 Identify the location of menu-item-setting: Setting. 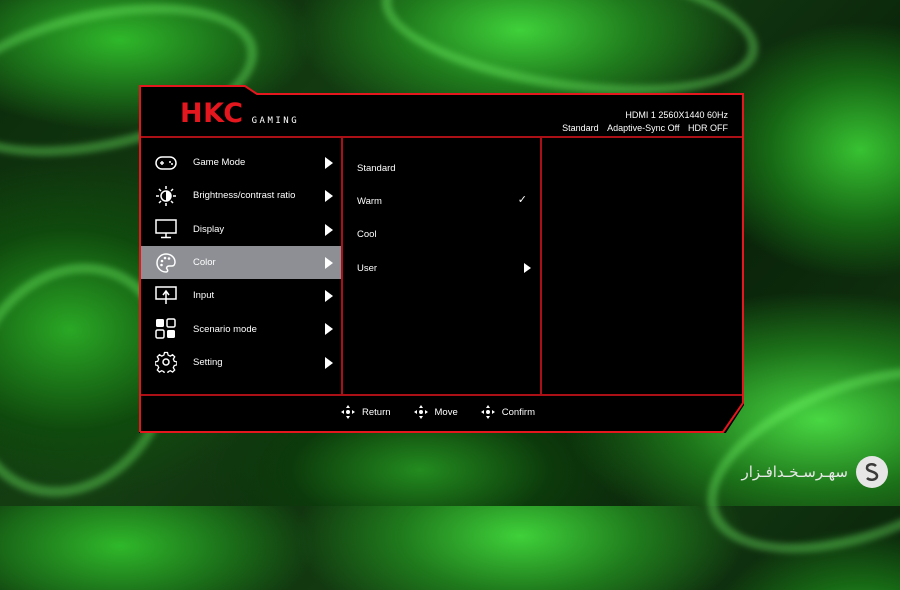
(241, 362).